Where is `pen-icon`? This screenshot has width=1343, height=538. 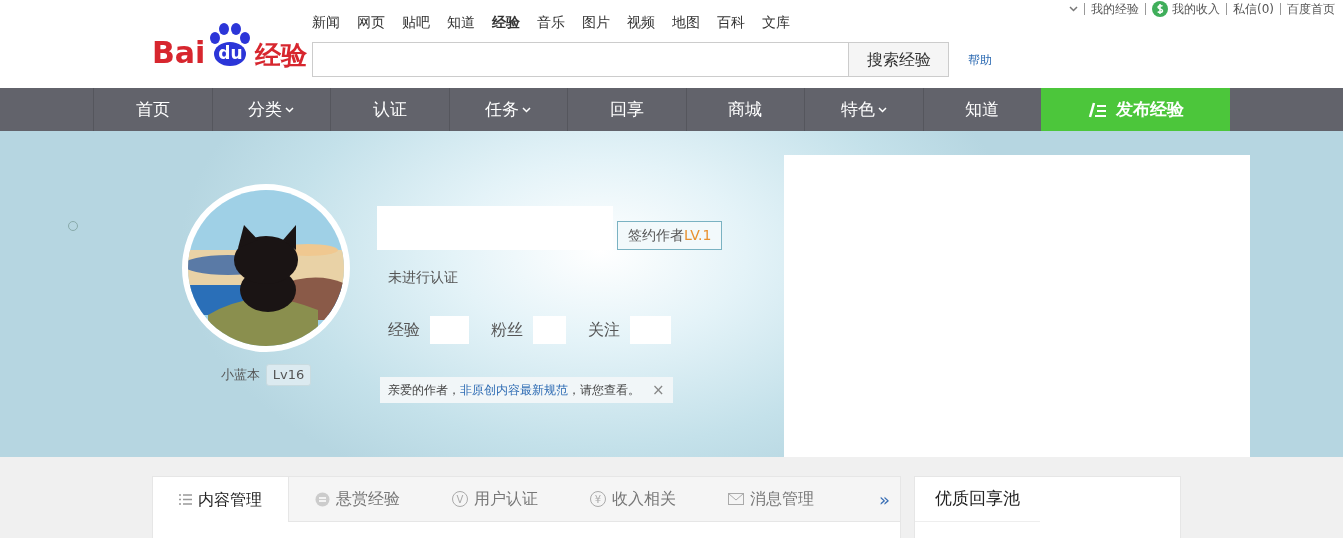 pen-icon is located at coordinates (1097, 109).